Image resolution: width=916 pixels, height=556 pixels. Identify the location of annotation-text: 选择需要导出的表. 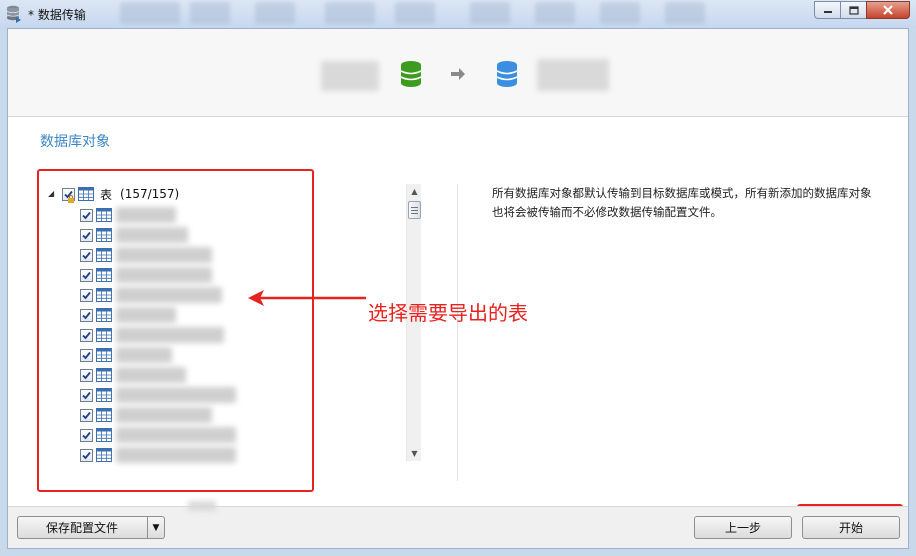
(448, 313).